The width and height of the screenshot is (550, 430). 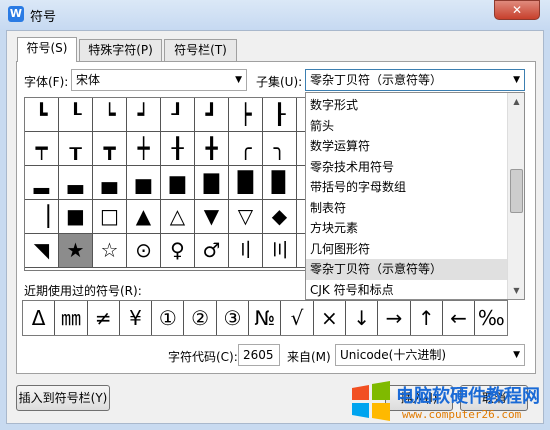 What do you see at coordinates (178, 183) in the screenshot?
I see `symbol-cell: ▆` at bounding box center [178, 183].